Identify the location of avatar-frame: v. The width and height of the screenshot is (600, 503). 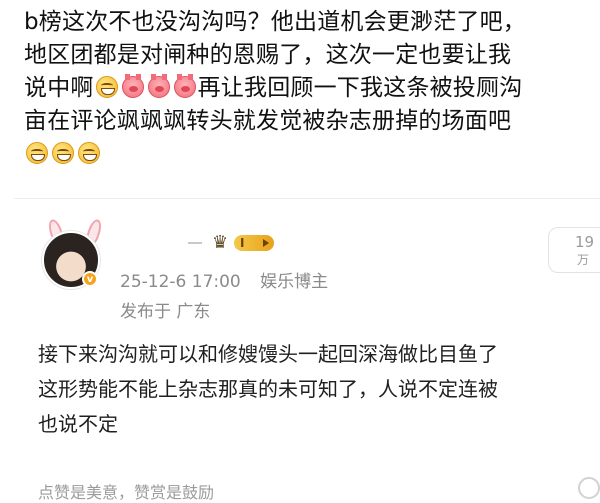
(74, 253).